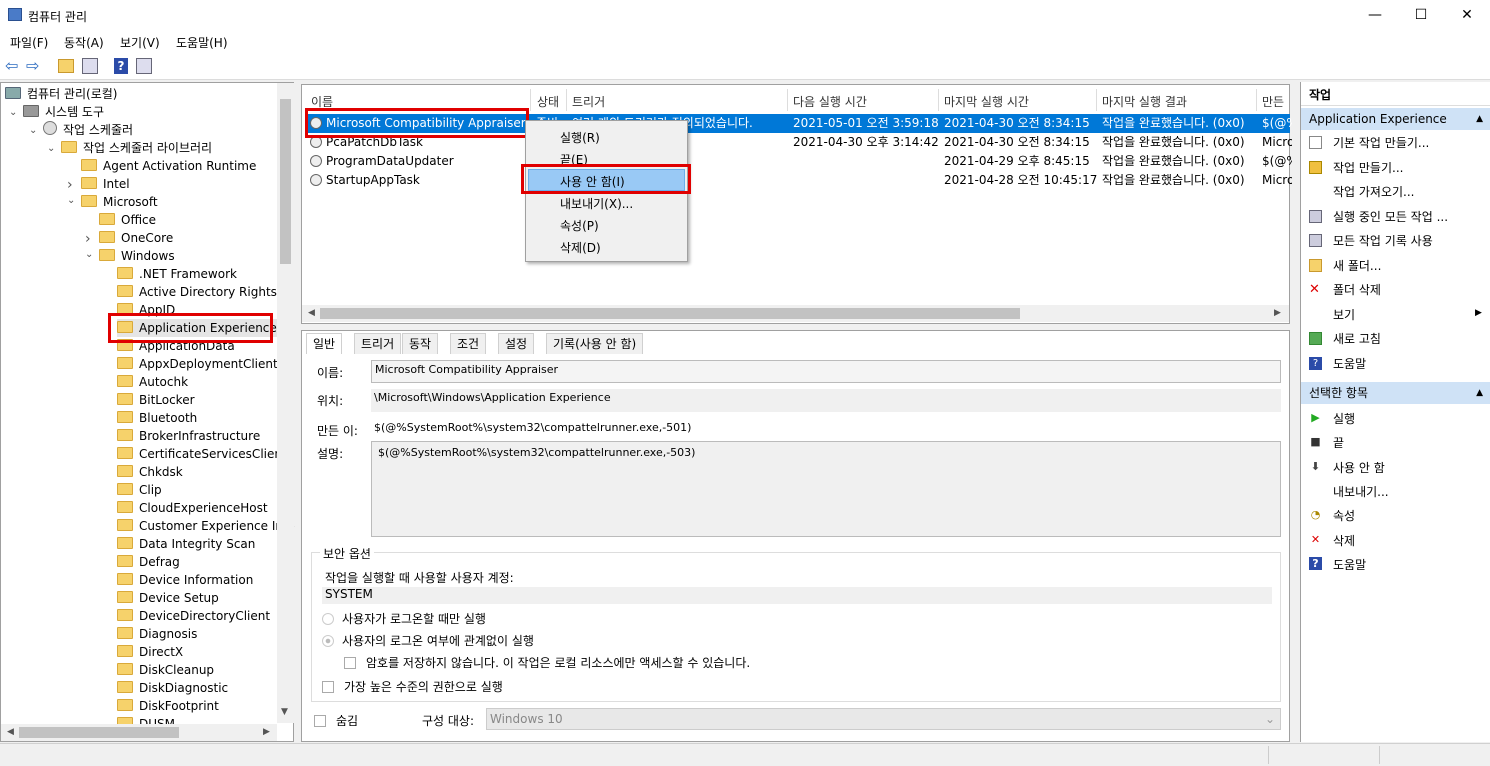 Image resolution: width=1490 pixels, height=766 pixels. What do you see at coordinates (1395, 119) in the screenshot?
I see `actions-group-application-experience: Application Experience ▲` at bounding box center [1395, 119].